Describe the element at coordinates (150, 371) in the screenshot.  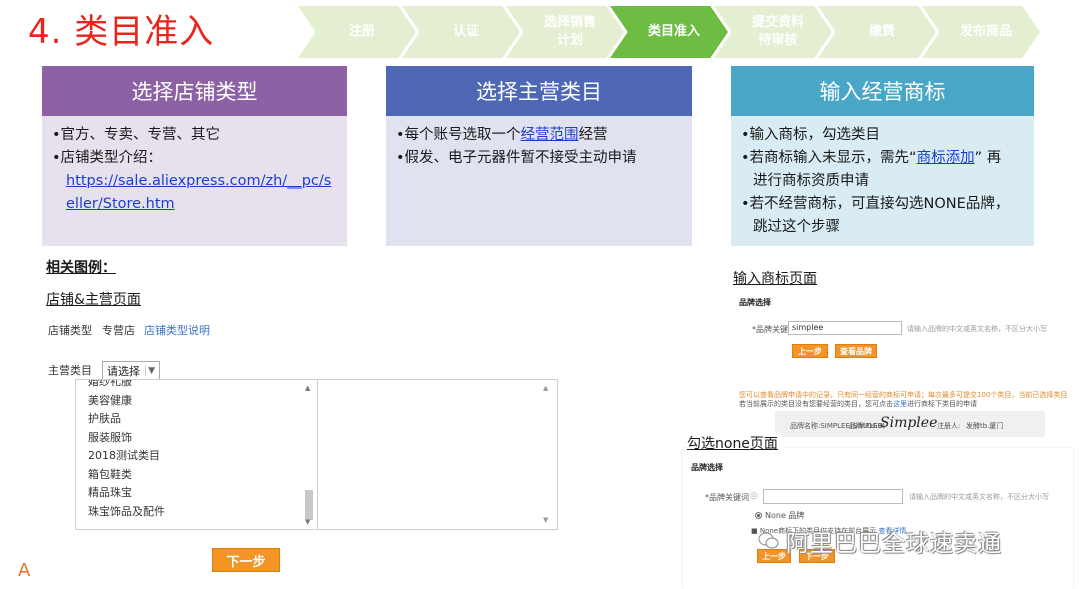
I see `chevron-down-icon: ▼` at that location.